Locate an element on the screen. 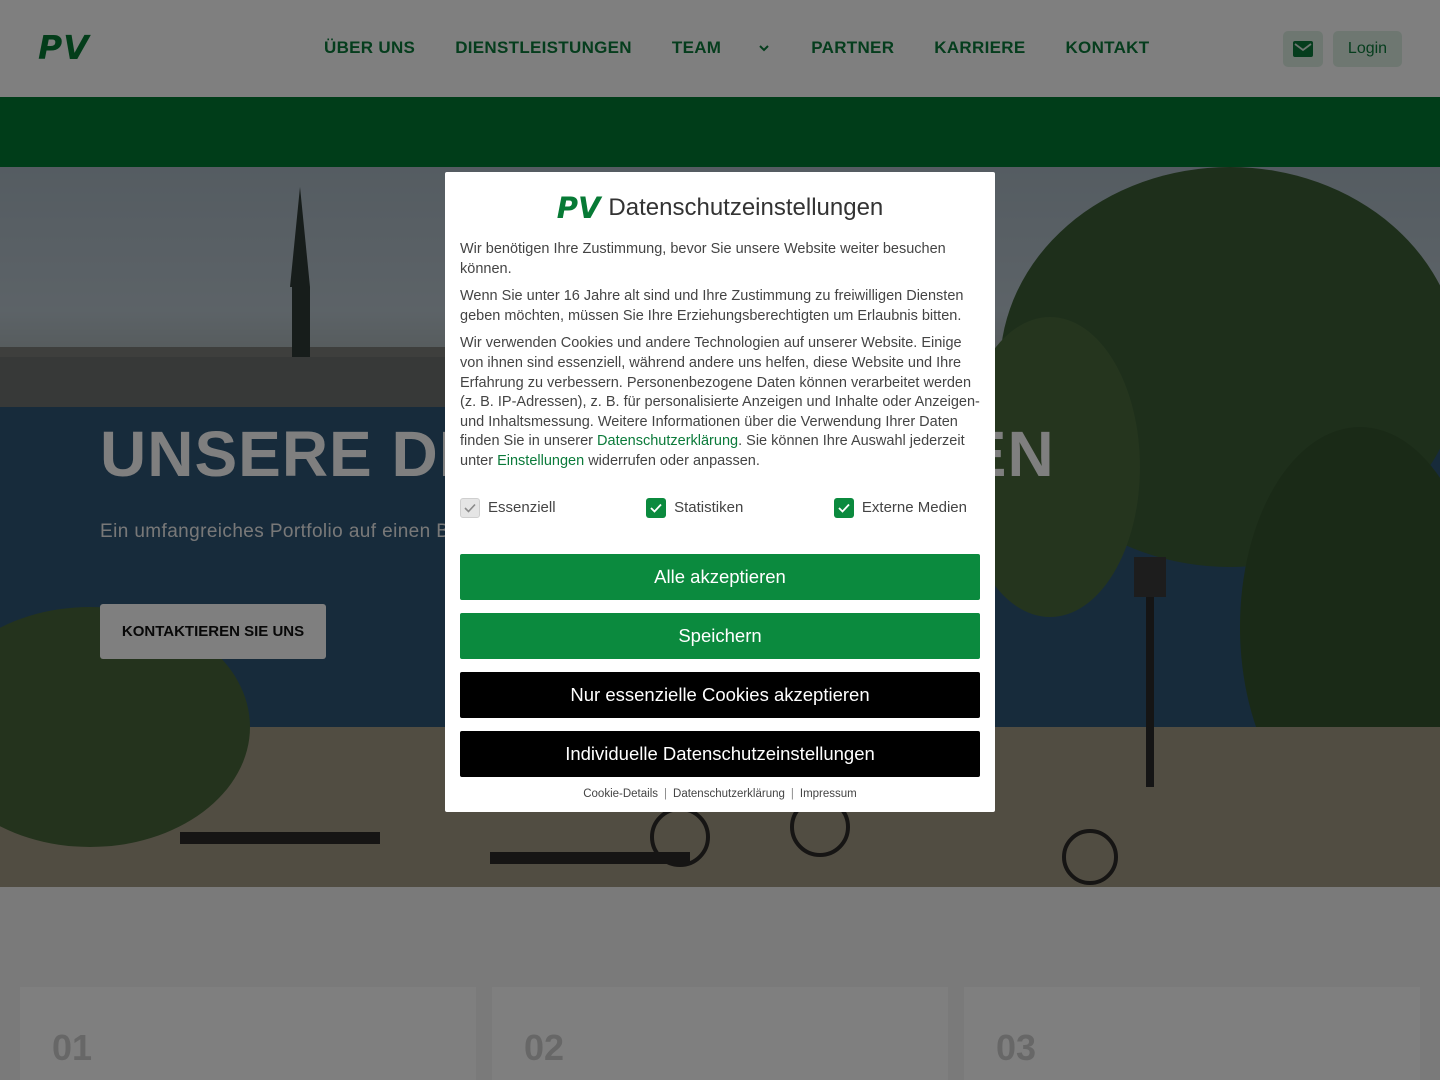  individual-settings-button: Individuelle Datenschutzeinstellungen is located at coordinates (720, 753).